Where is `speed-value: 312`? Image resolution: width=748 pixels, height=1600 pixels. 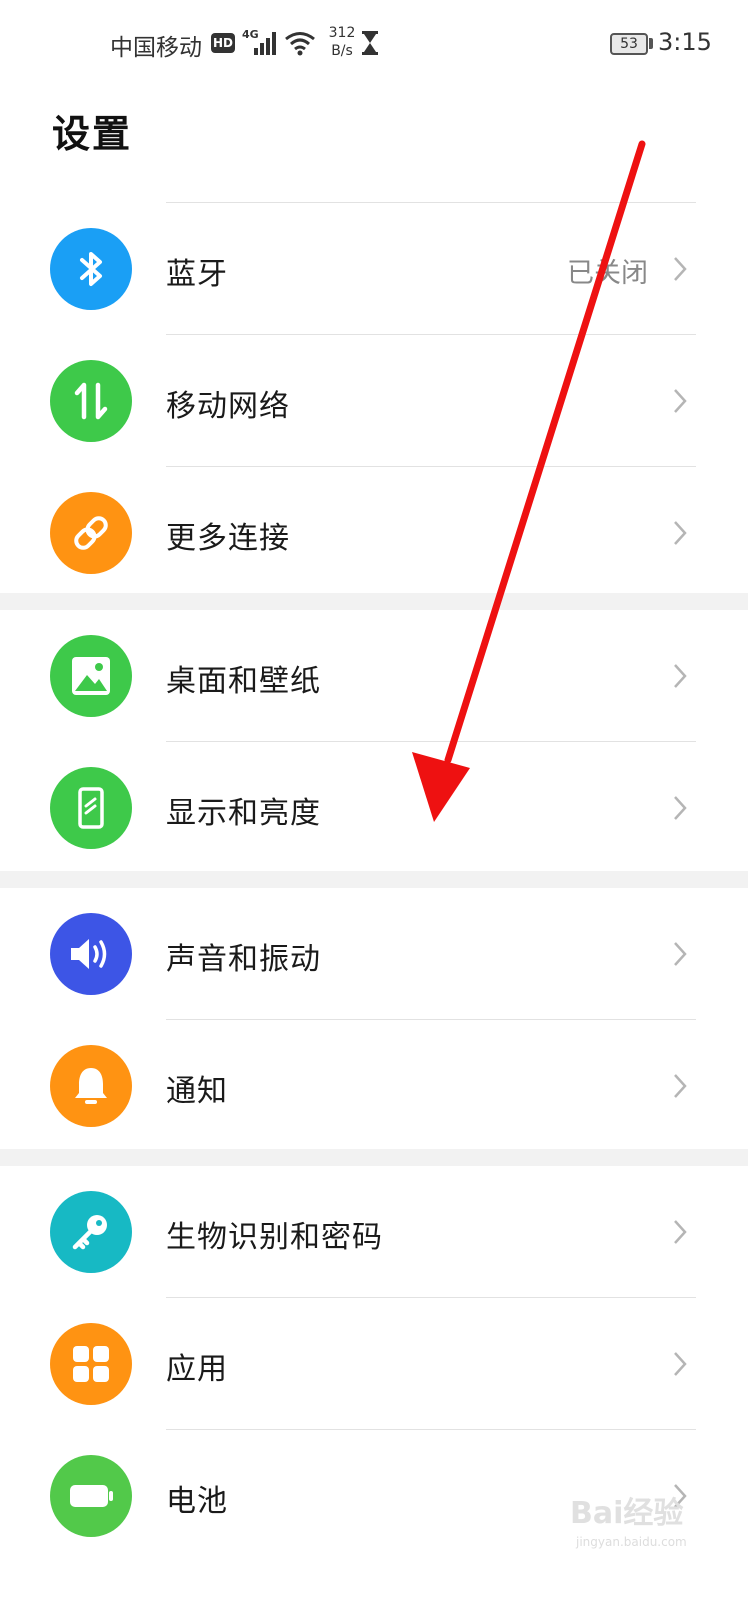
speed-value: 312 is located at coordinates (342, 33).